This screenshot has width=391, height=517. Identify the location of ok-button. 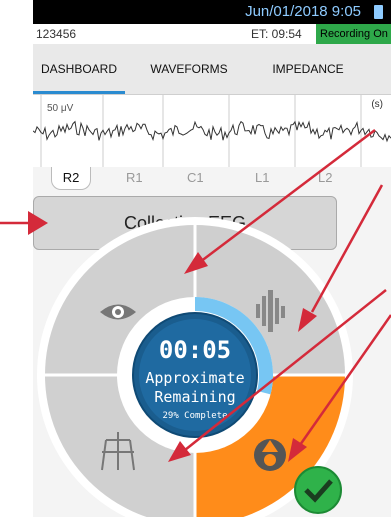
(318, 490).